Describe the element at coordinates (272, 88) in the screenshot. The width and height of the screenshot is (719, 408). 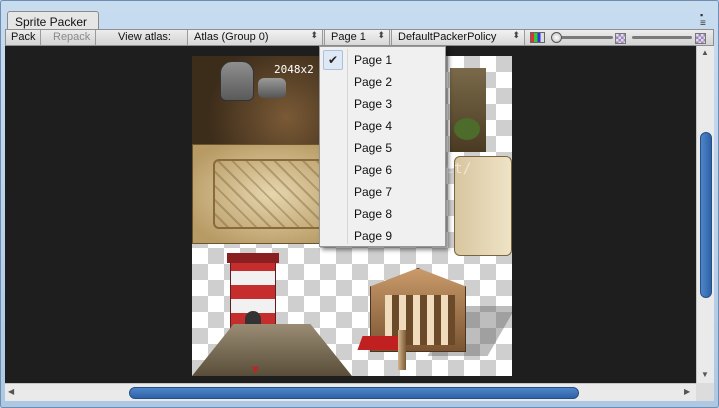
I see `stone-shape` at that location.